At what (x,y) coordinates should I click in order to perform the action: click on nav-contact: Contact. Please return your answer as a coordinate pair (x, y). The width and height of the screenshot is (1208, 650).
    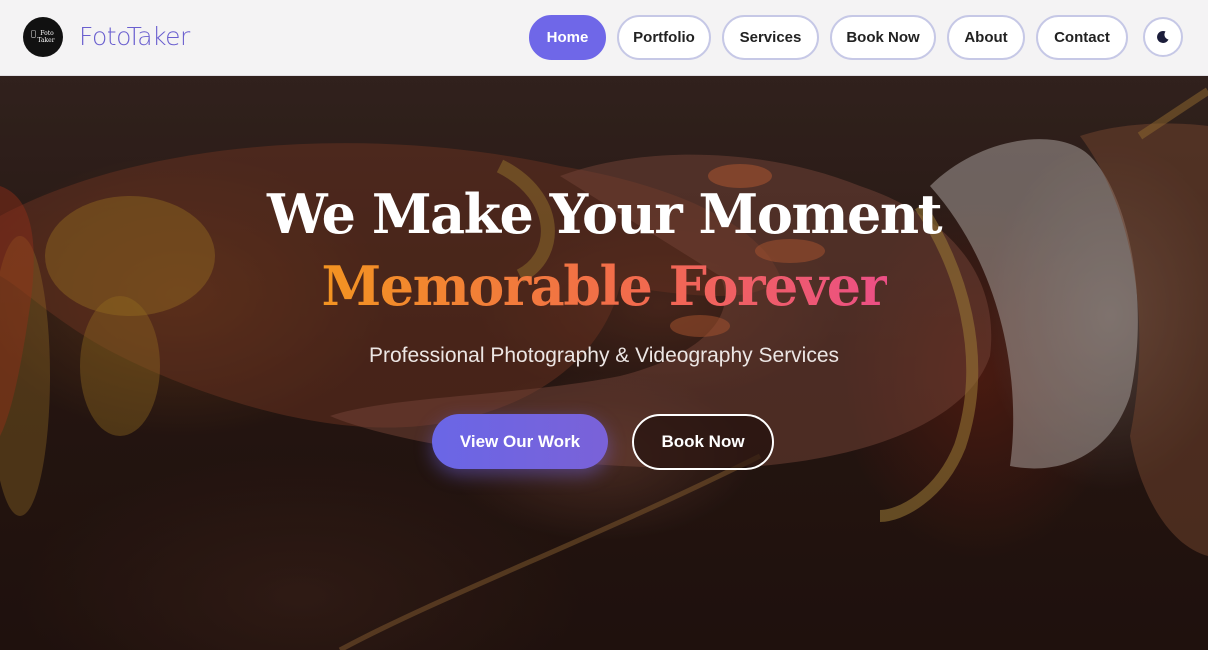
    Looking at the image, I should click on (1082, 37).